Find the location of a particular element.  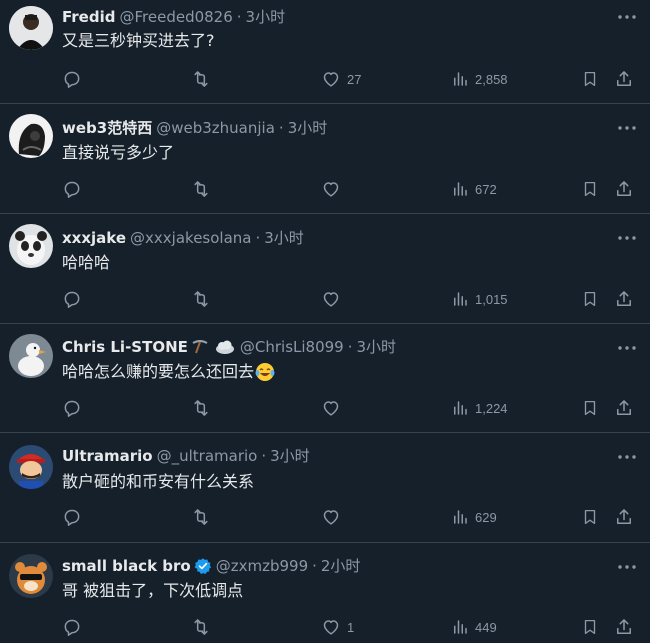

view-count: 449 is located at coordinates (486, 627).